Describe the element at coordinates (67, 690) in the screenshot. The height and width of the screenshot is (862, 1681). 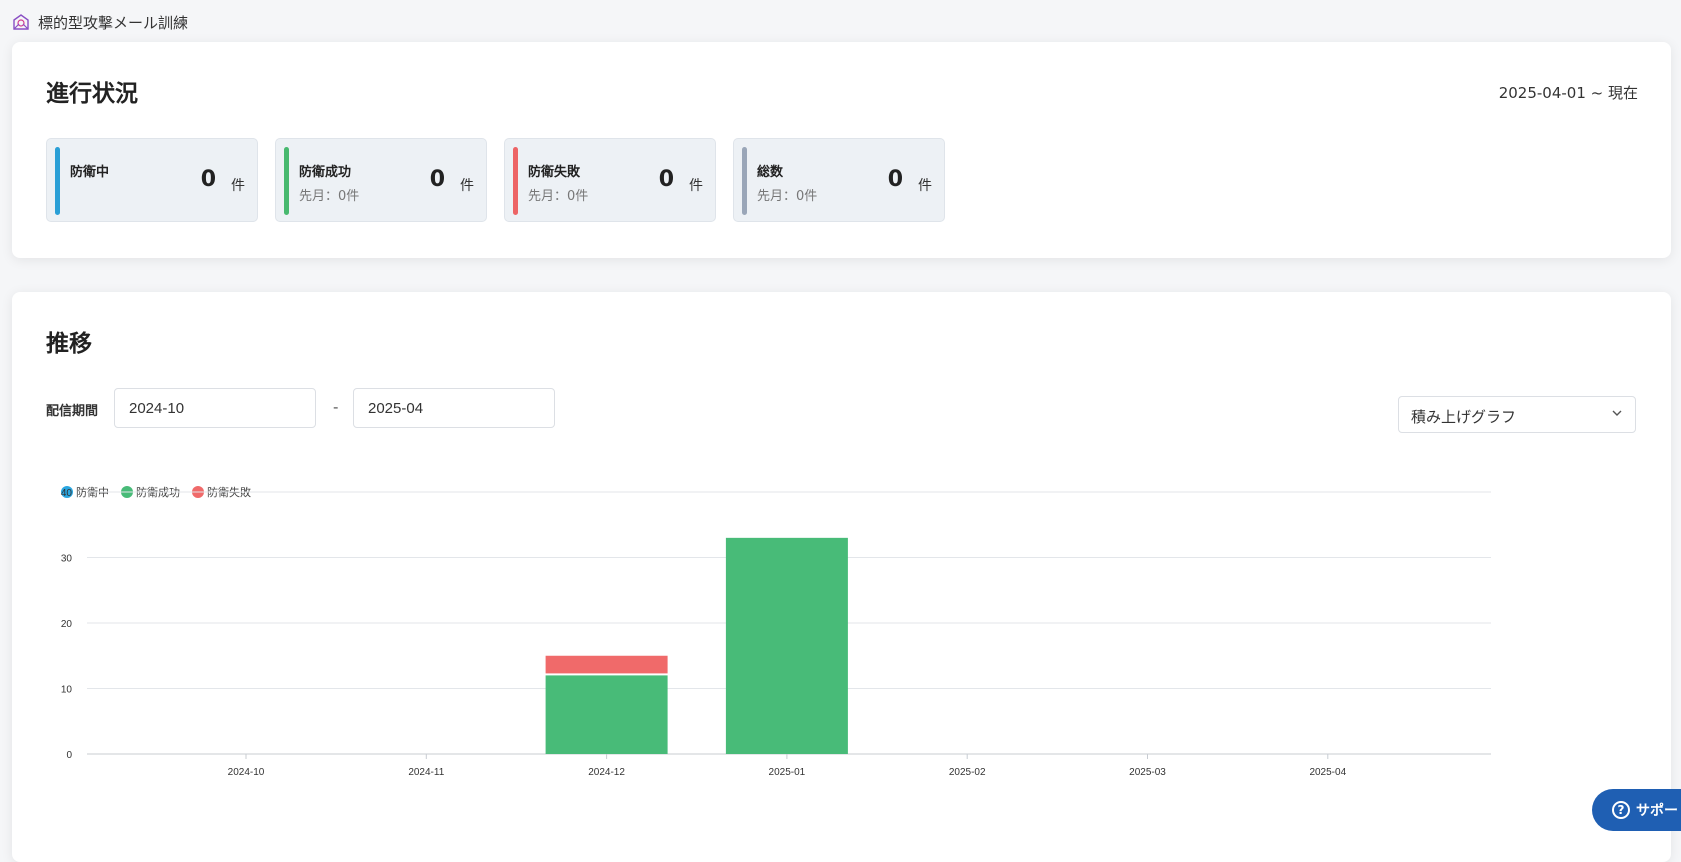
I see `y-tick-label: 10` at that location.